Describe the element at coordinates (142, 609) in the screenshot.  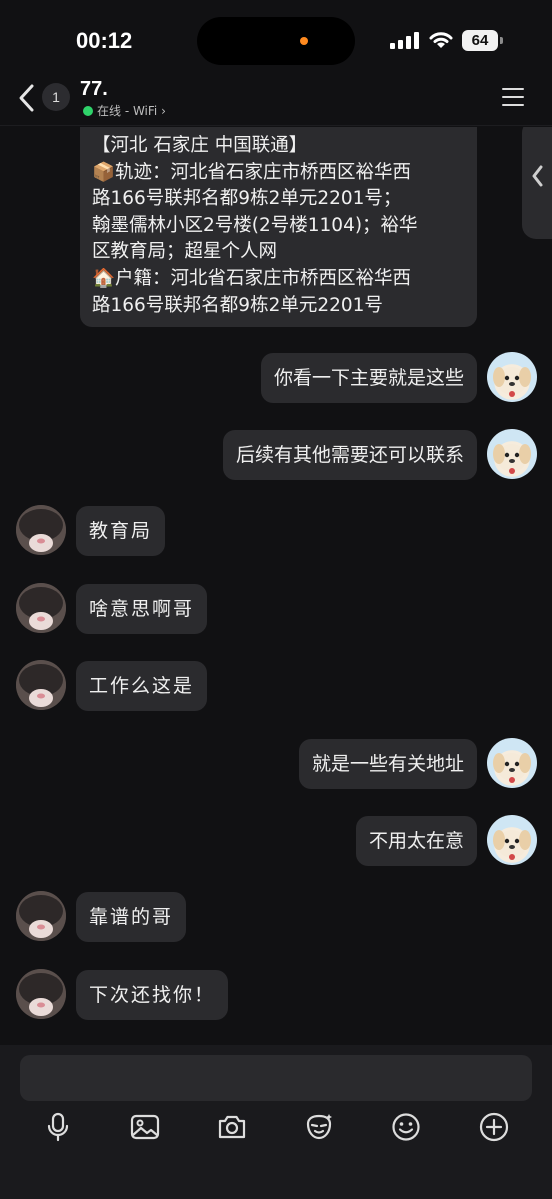
I see `message-bubble-incoming: 啥意思啊哥` at that location.